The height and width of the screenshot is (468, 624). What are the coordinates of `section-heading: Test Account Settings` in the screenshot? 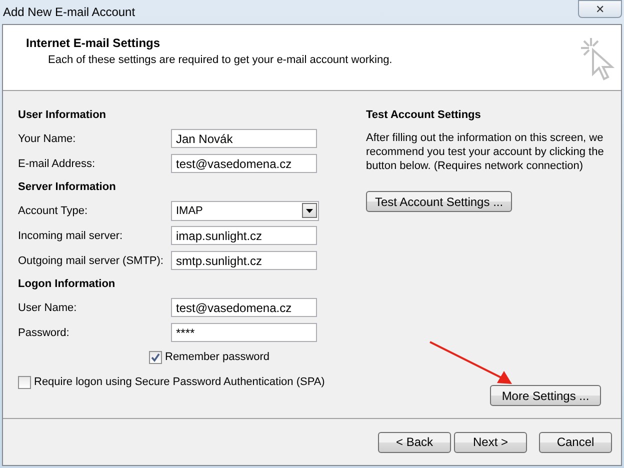 It's located at (424, 115).